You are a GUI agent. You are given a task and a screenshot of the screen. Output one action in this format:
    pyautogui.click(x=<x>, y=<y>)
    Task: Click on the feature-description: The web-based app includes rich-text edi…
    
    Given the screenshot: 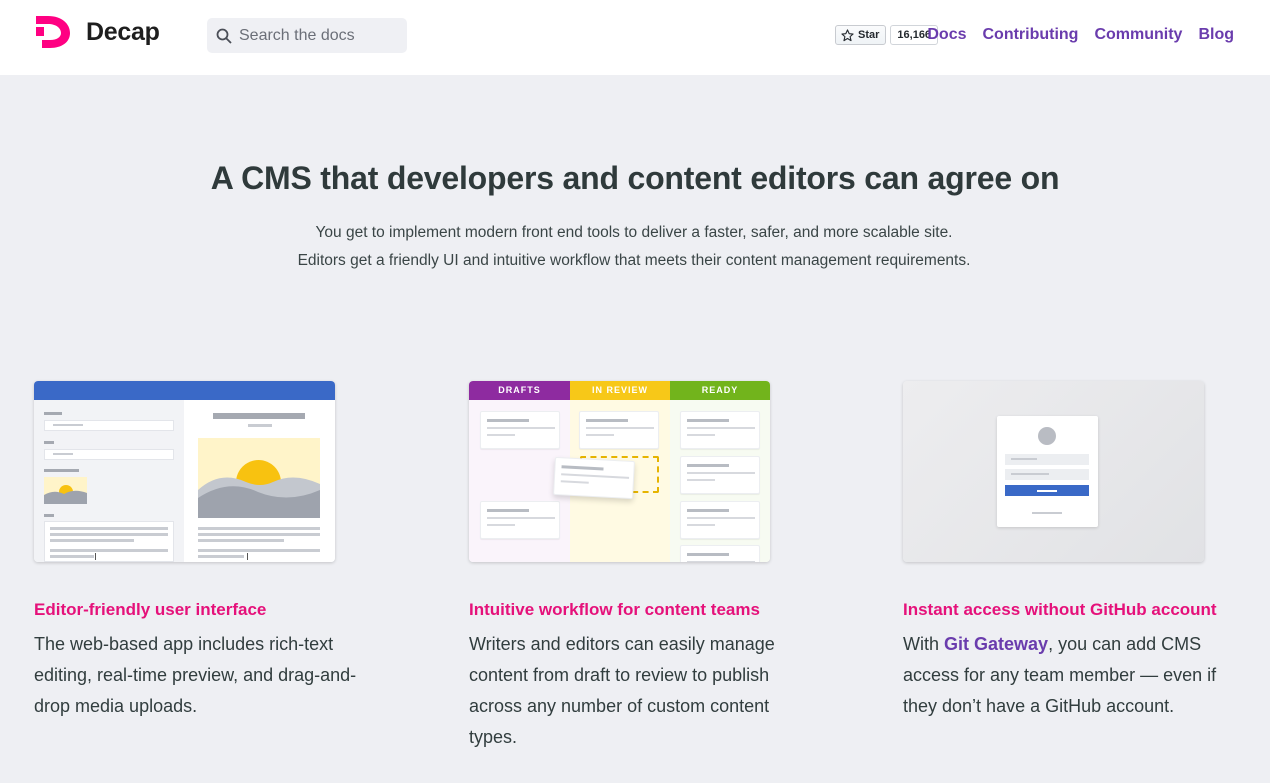 What is the action you would take?
    pyautogui.click(x=195, y=675)
    